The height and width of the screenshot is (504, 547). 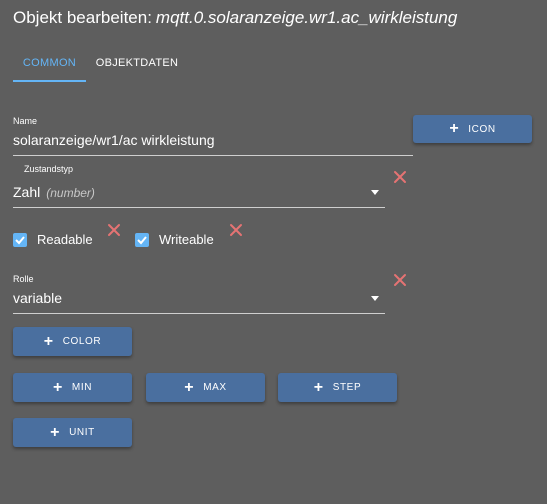 What do you see at coordinates (82, 17) in the screenshot?
I see `title-prefix: Objekt bearbeiten:` at bounding box center [82, 17].